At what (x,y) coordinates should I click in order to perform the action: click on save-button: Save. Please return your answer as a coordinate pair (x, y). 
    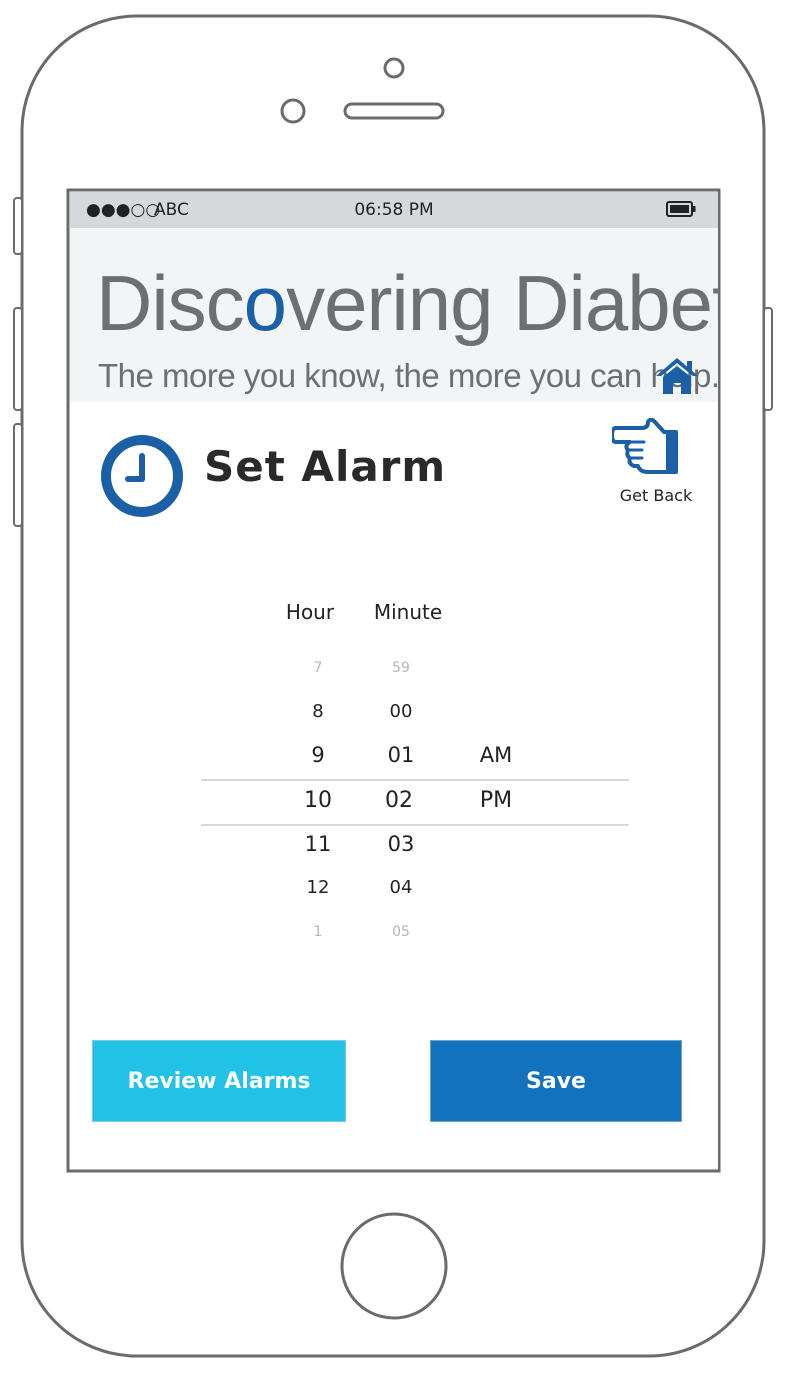
    Looking at the image, I should click on (556, 1081).